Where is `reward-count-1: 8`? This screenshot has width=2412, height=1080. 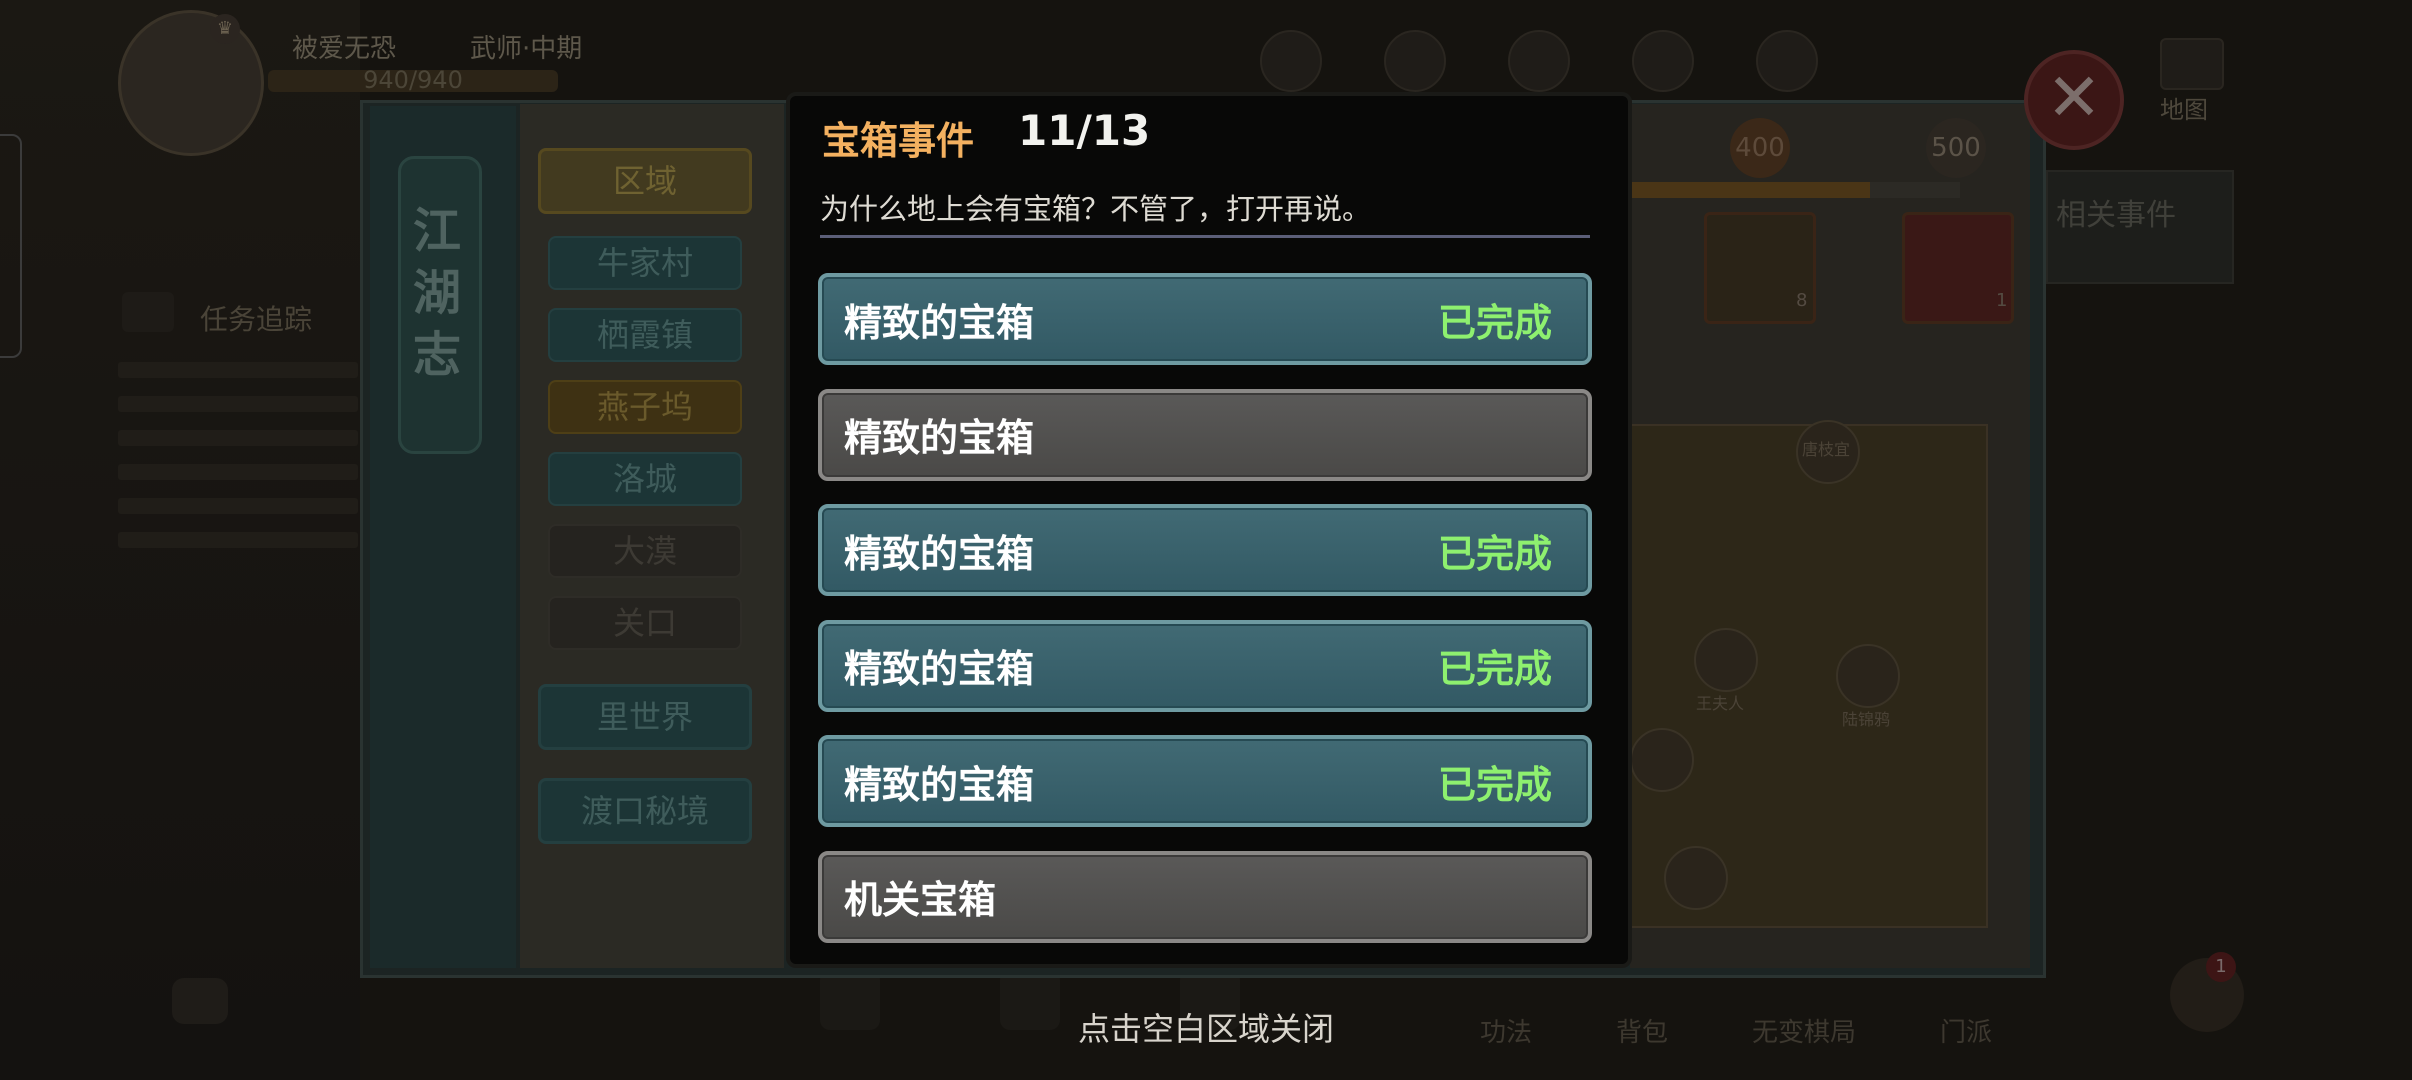
reward-count-1: 8 is located at coordinates (1802, 300).